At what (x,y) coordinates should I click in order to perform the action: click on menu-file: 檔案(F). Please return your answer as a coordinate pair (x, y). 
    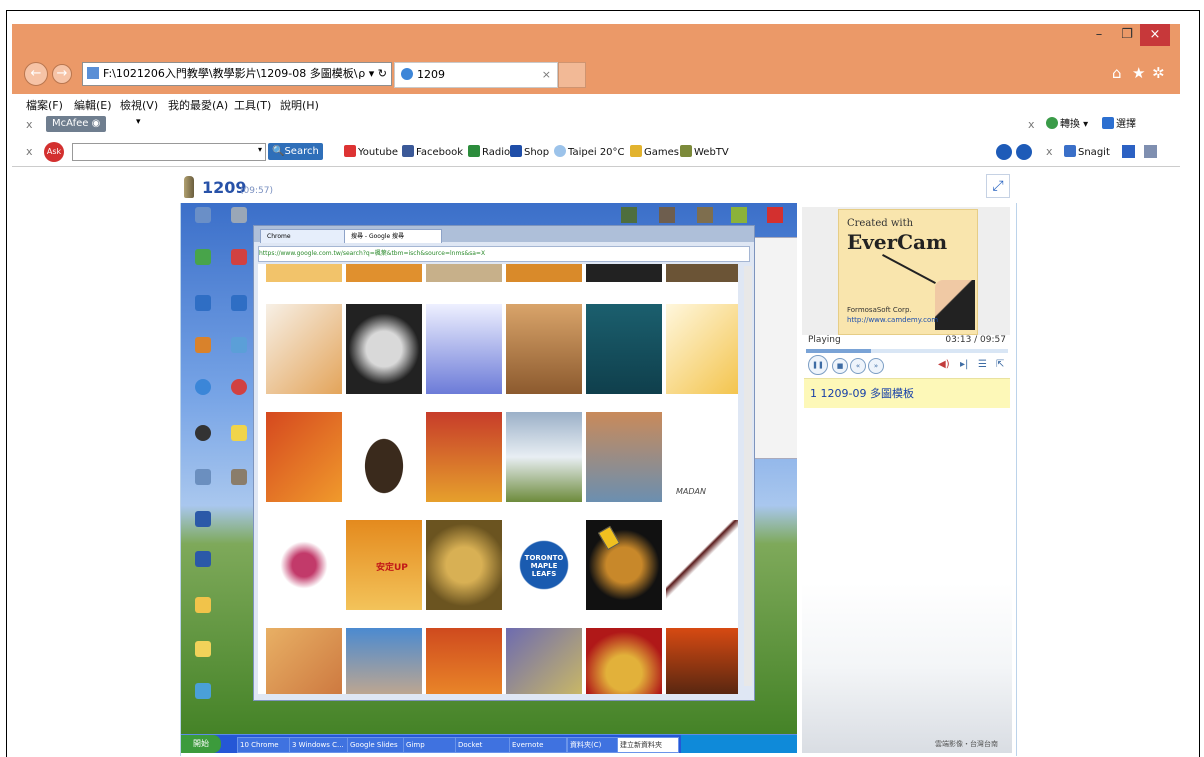
    Looking at the image, I should click on (44, 105).